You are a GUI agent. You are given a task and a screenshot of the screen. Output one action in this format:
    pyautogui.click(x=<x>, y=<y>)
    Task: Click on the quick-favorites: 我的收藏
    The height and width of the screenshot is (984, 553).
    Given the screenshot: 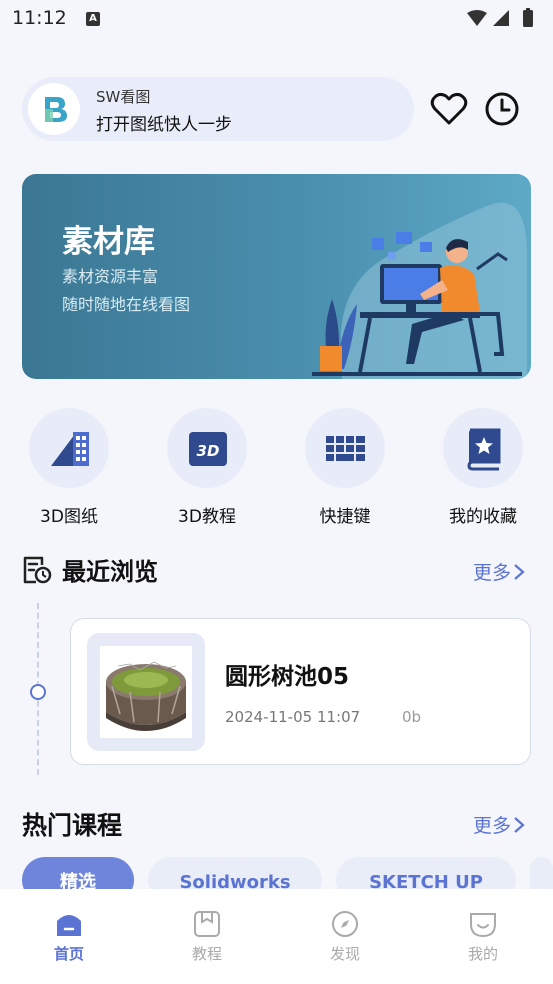 What is the action you would take?
    pyautogui.click(x=483, y=467)
    